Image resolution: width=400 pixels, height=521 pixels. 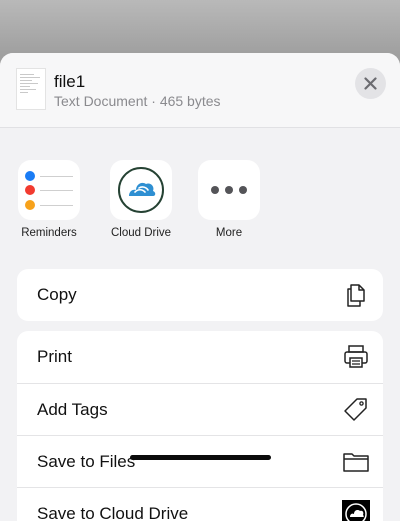 I want to click on action-copy: Copy, so click(x=200, y=295).